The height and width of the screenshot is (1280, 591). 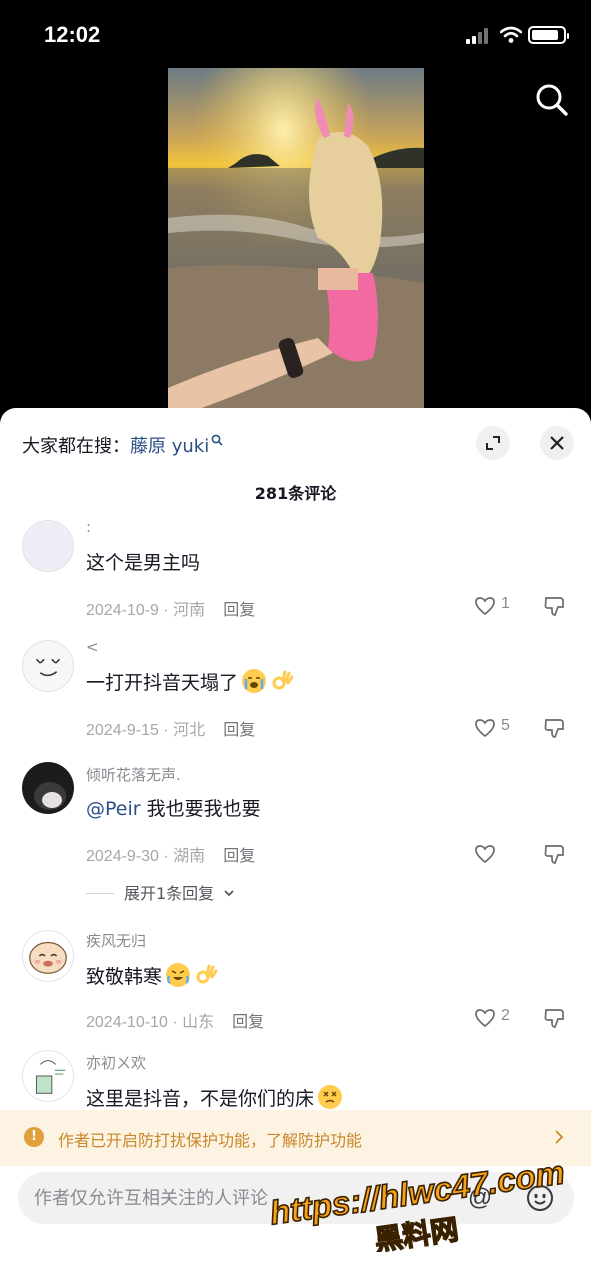 I want to click on comment-username: :, so click(x=88, y=527).